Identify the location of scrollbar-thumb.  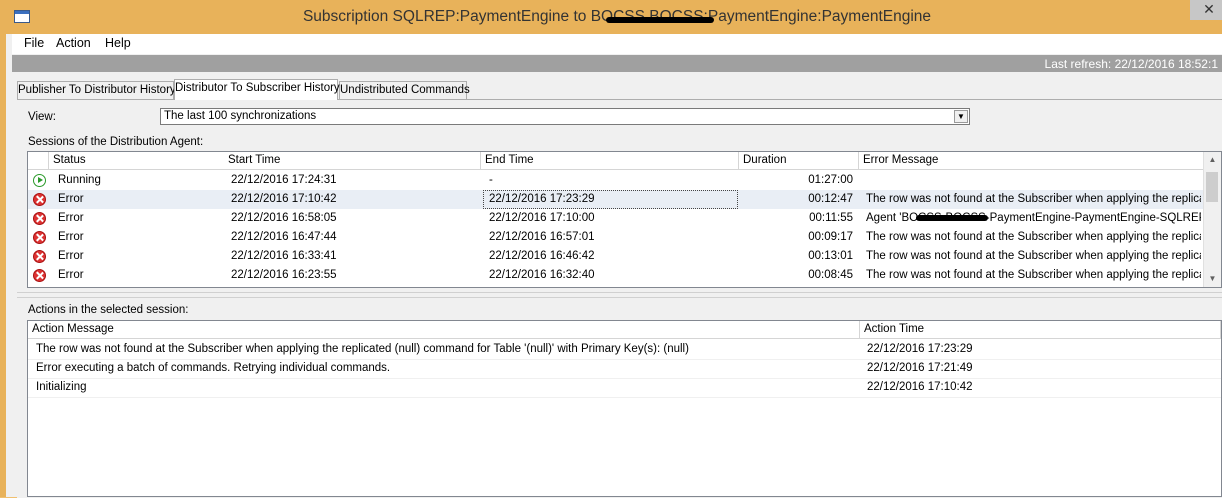
(1212, 187).